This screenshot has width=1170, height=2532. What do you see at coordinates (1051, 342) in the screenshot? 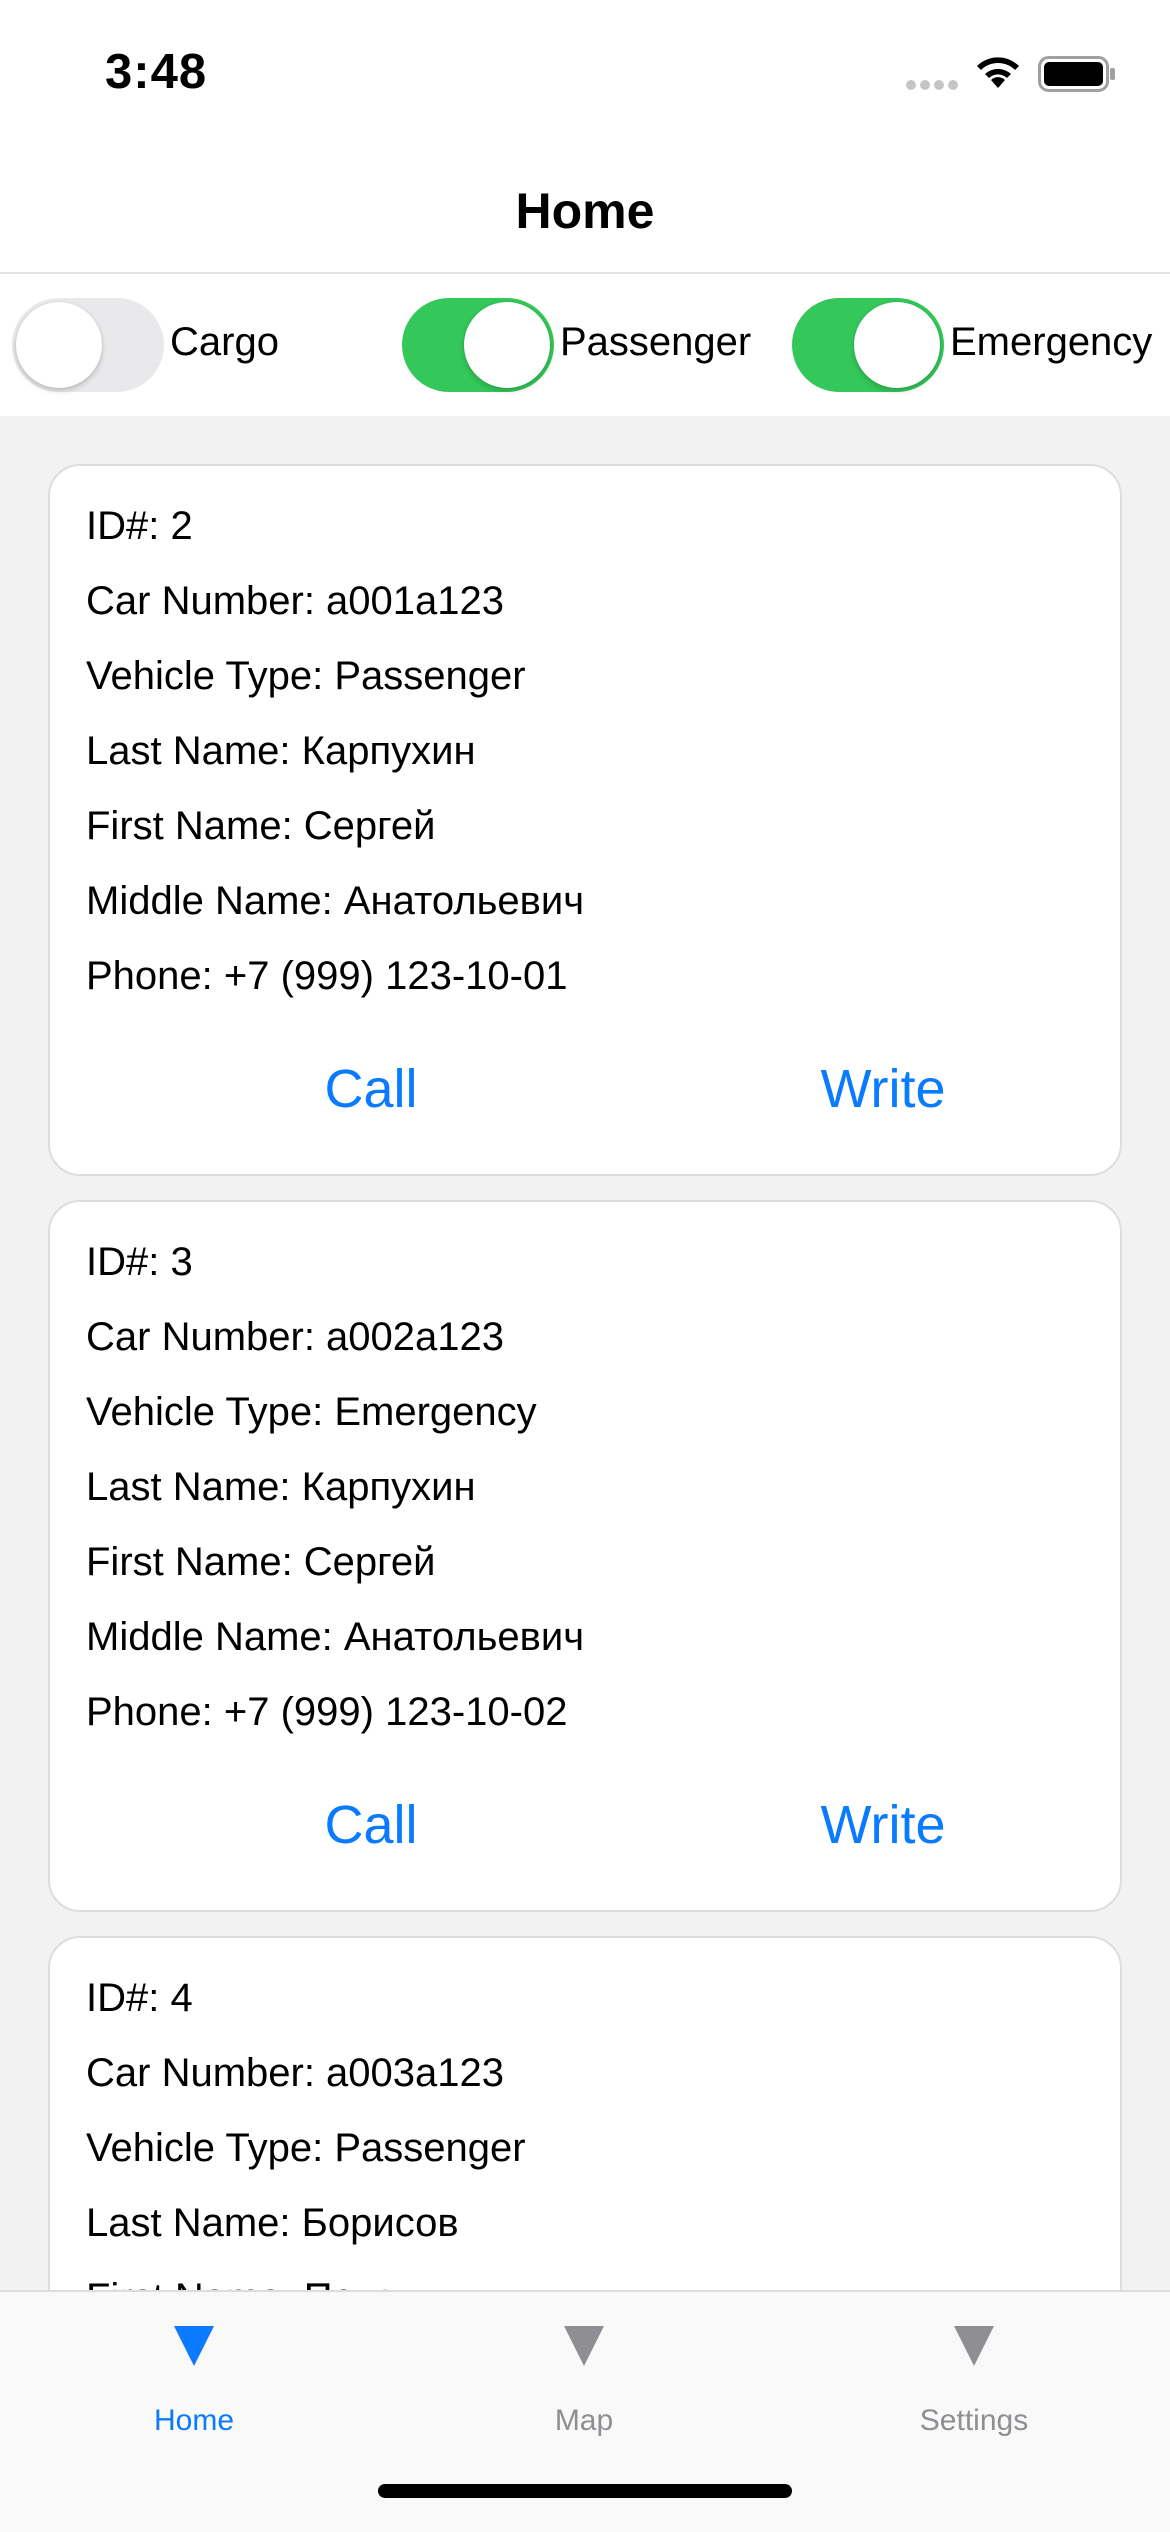
I see `filter-label: Emergency` at bounding box center [1051, 342].